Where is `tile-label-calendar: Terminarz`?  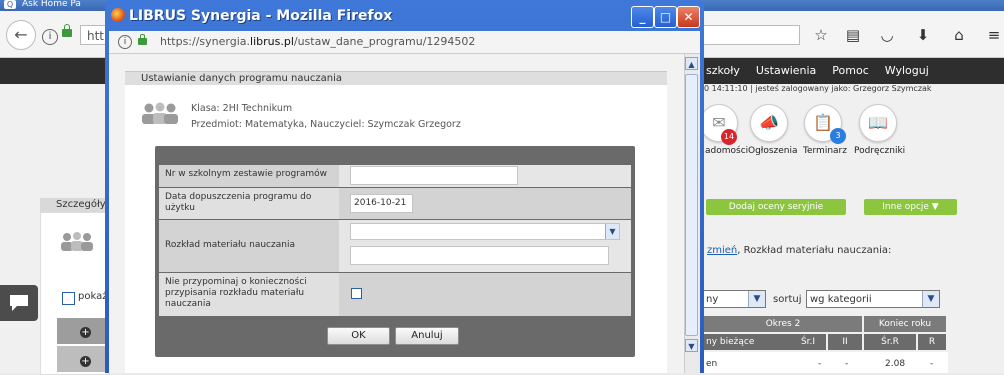 tile-label-calendar: Terminarz is located at coordinates (825, 151).